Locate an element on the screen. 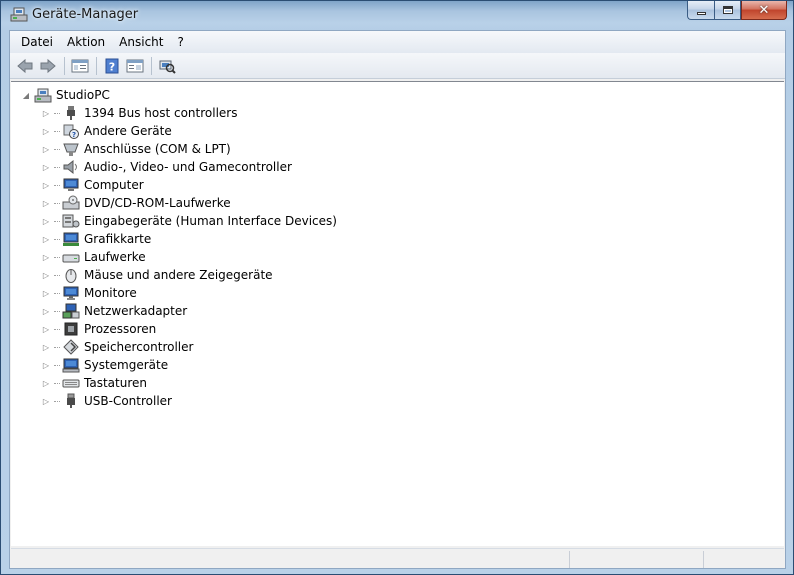  tree-item: ▷ Tastaturen is located at coordinates (94, 383).